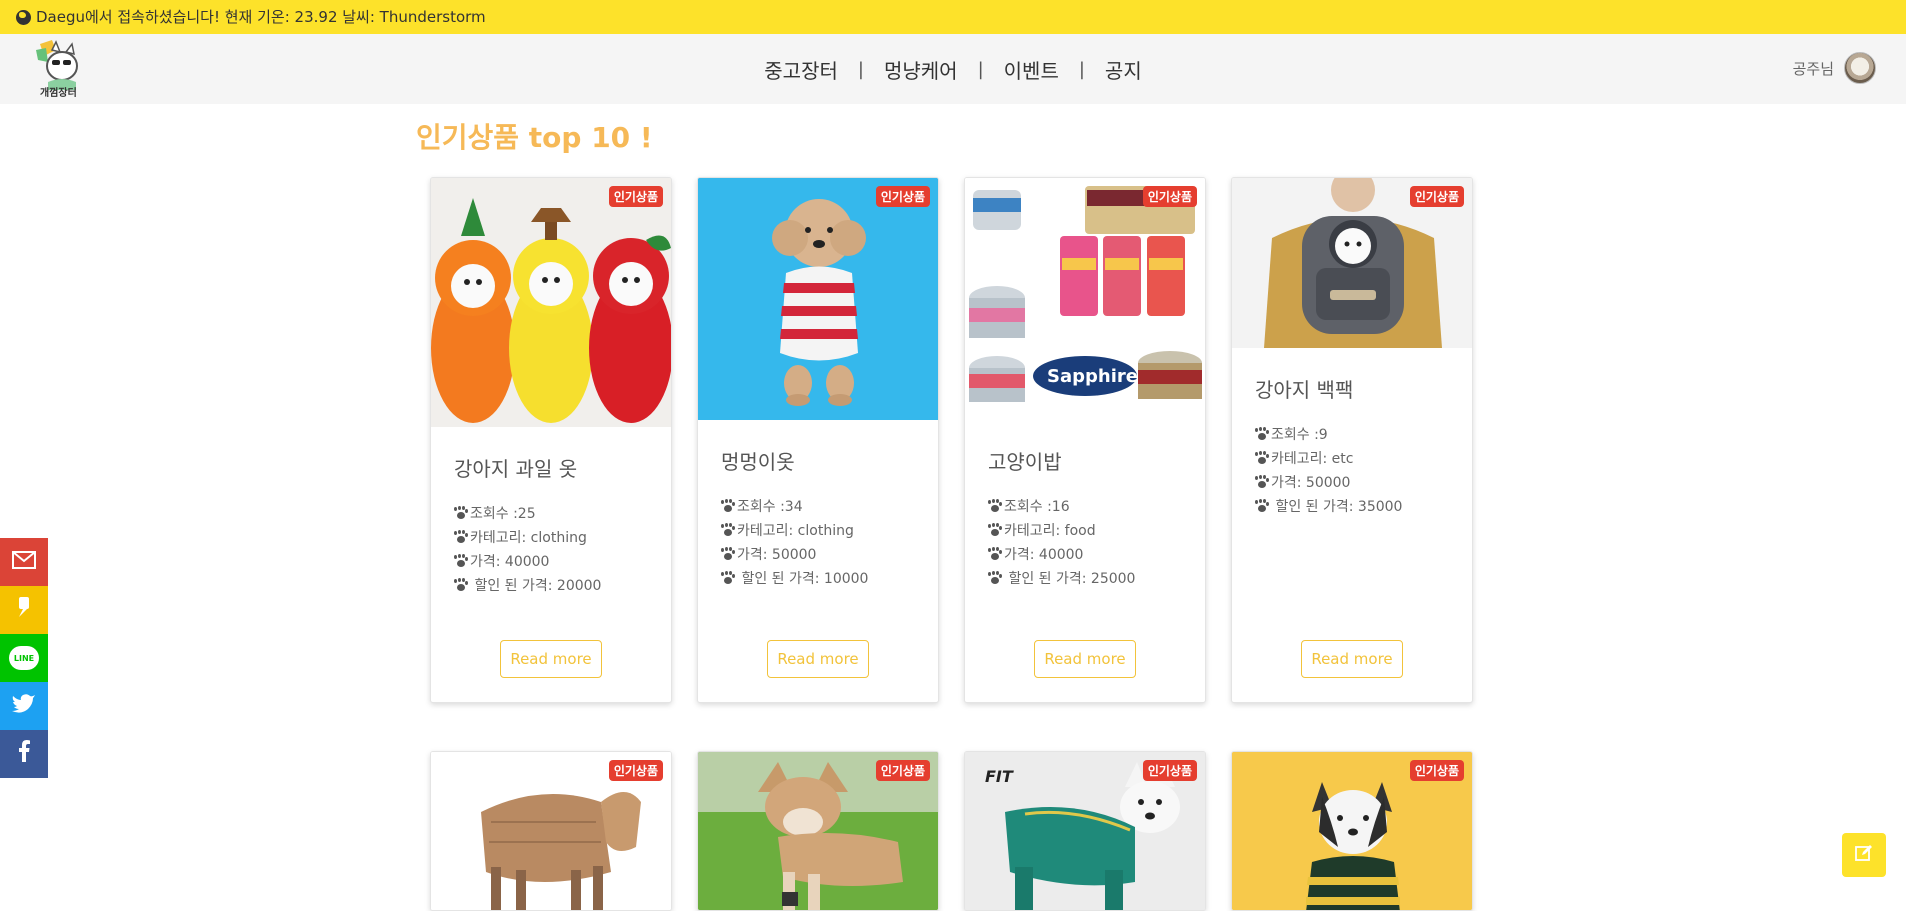 The width and height of the screenshot is (1906, 911). I want to click on user-menu: 공주님, so click(1834, 68).